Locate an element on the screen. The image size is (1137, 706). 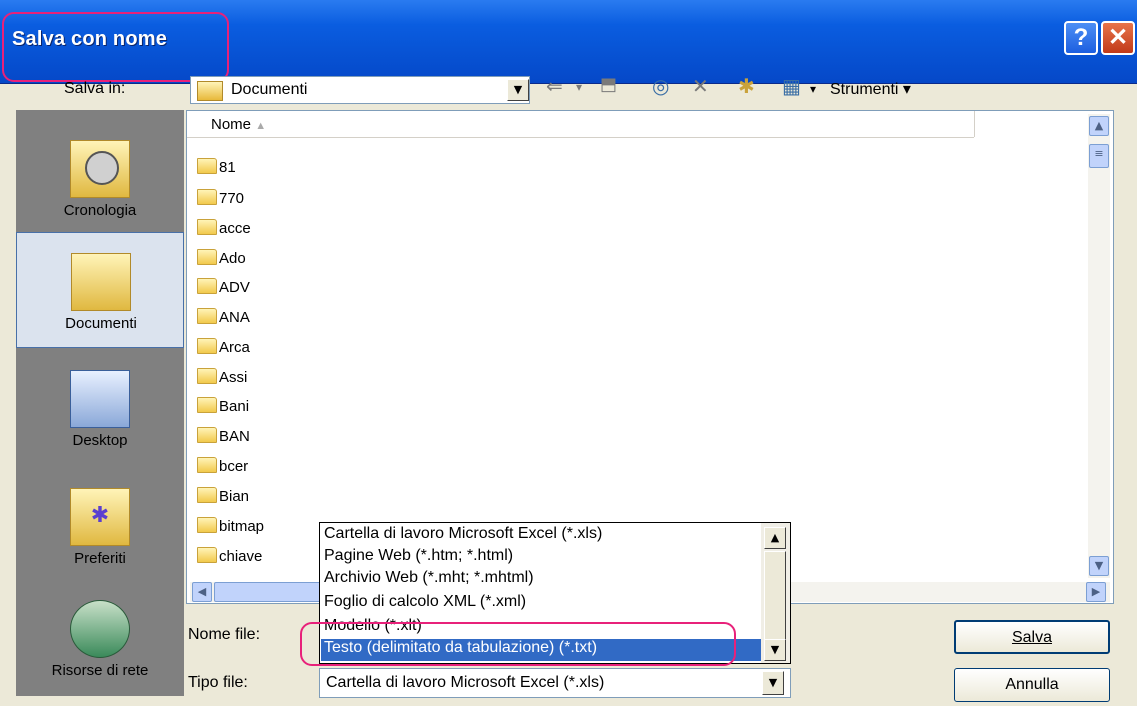
cancel-button: Annulla is located at coordinates (1032, 685).